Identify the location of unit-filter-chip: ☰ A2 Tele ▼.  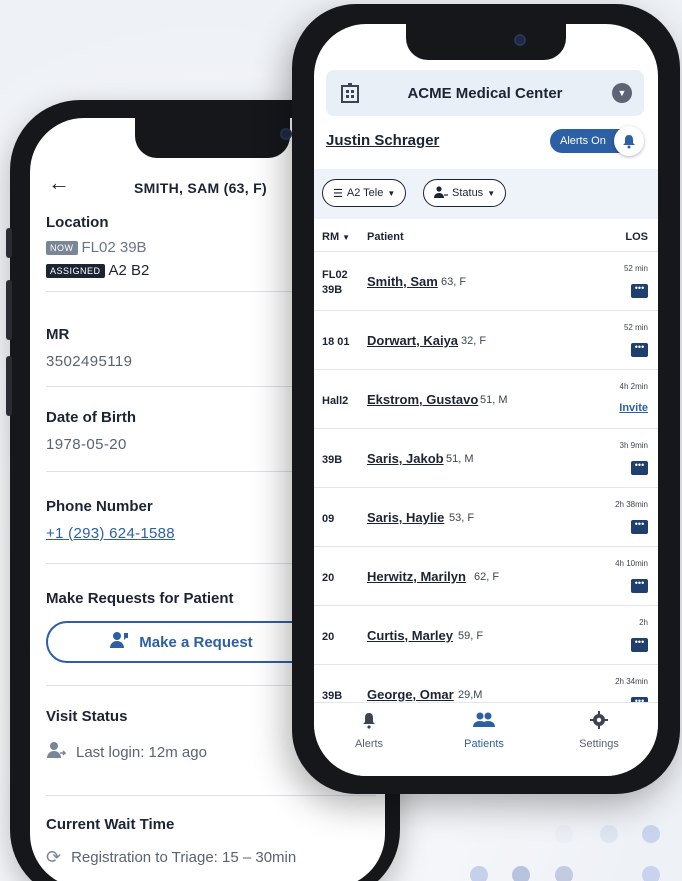
(364, 193).